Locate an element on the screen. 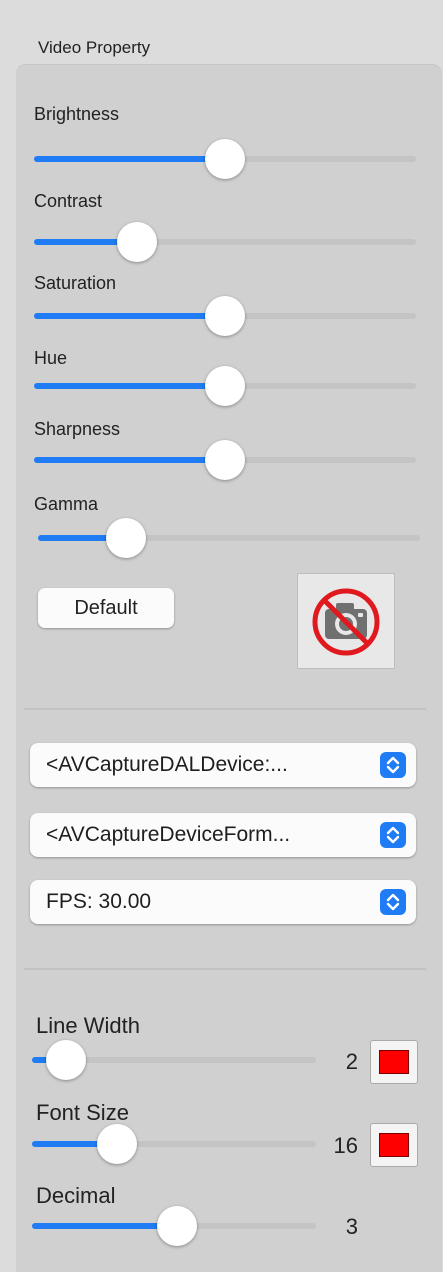 The image size is (443, 1272). contrast-slider-knob is located at coordinates (137, 242).